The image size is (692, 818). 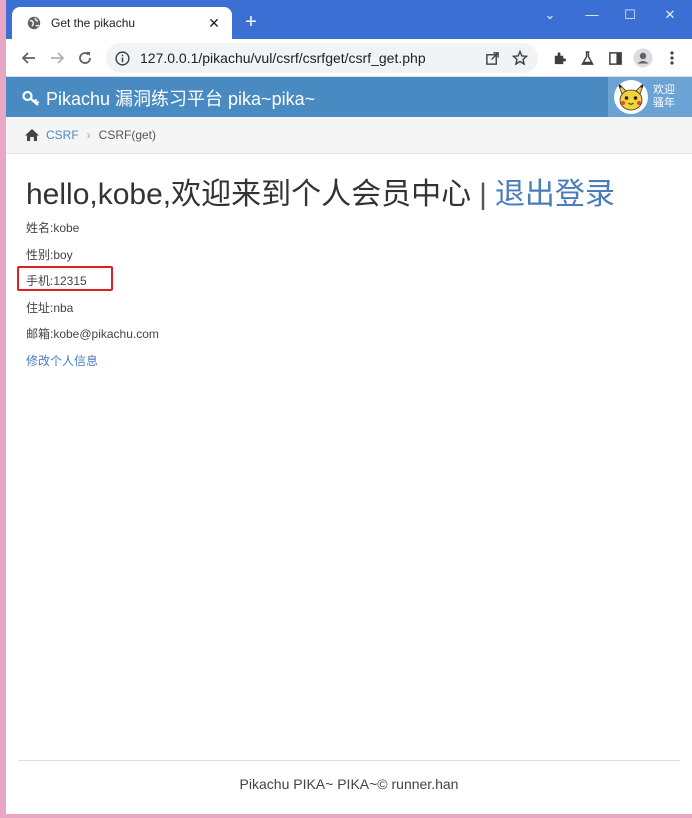 What do you see at coordinates (32, 135) in the screenshot?
I see `home-icon` at bounding box center [32, 135].